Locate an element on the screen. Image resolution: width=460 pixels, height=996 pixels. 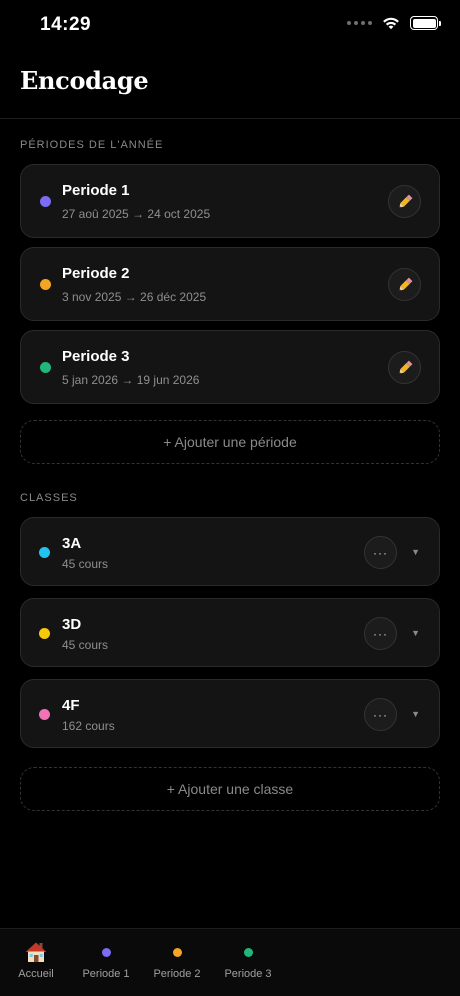
period-title: Periode 1 is located at coordinates (96, 190).